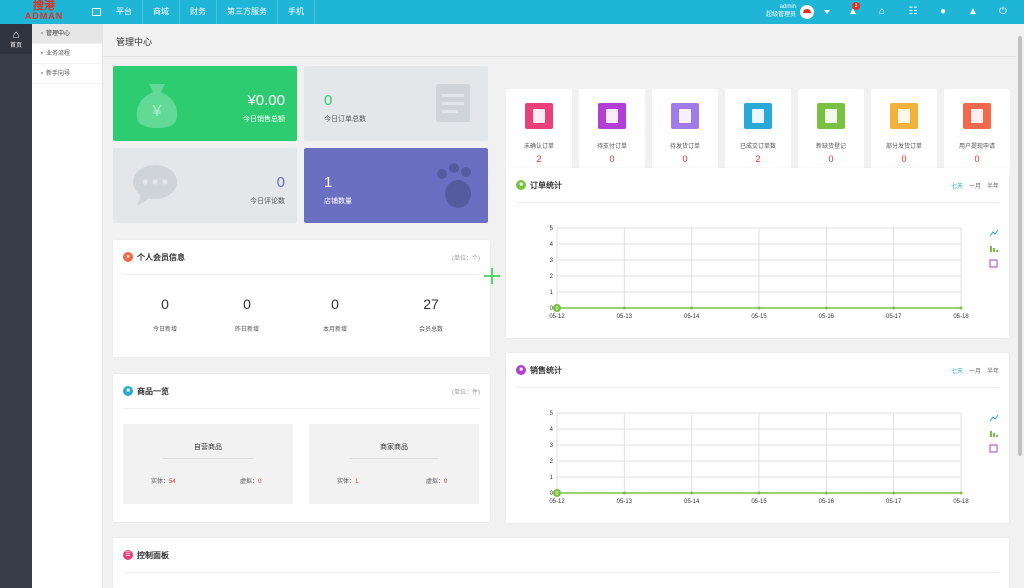  What do you see at coordinates (913, 12) in the screenshot?
I see `sitemap-icon: ☷` at bounding box center [913, 12].